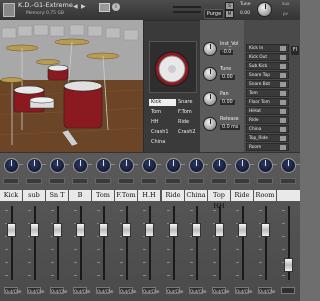  I want to click on articulation-crash1: Crash1, so click(162, 132).